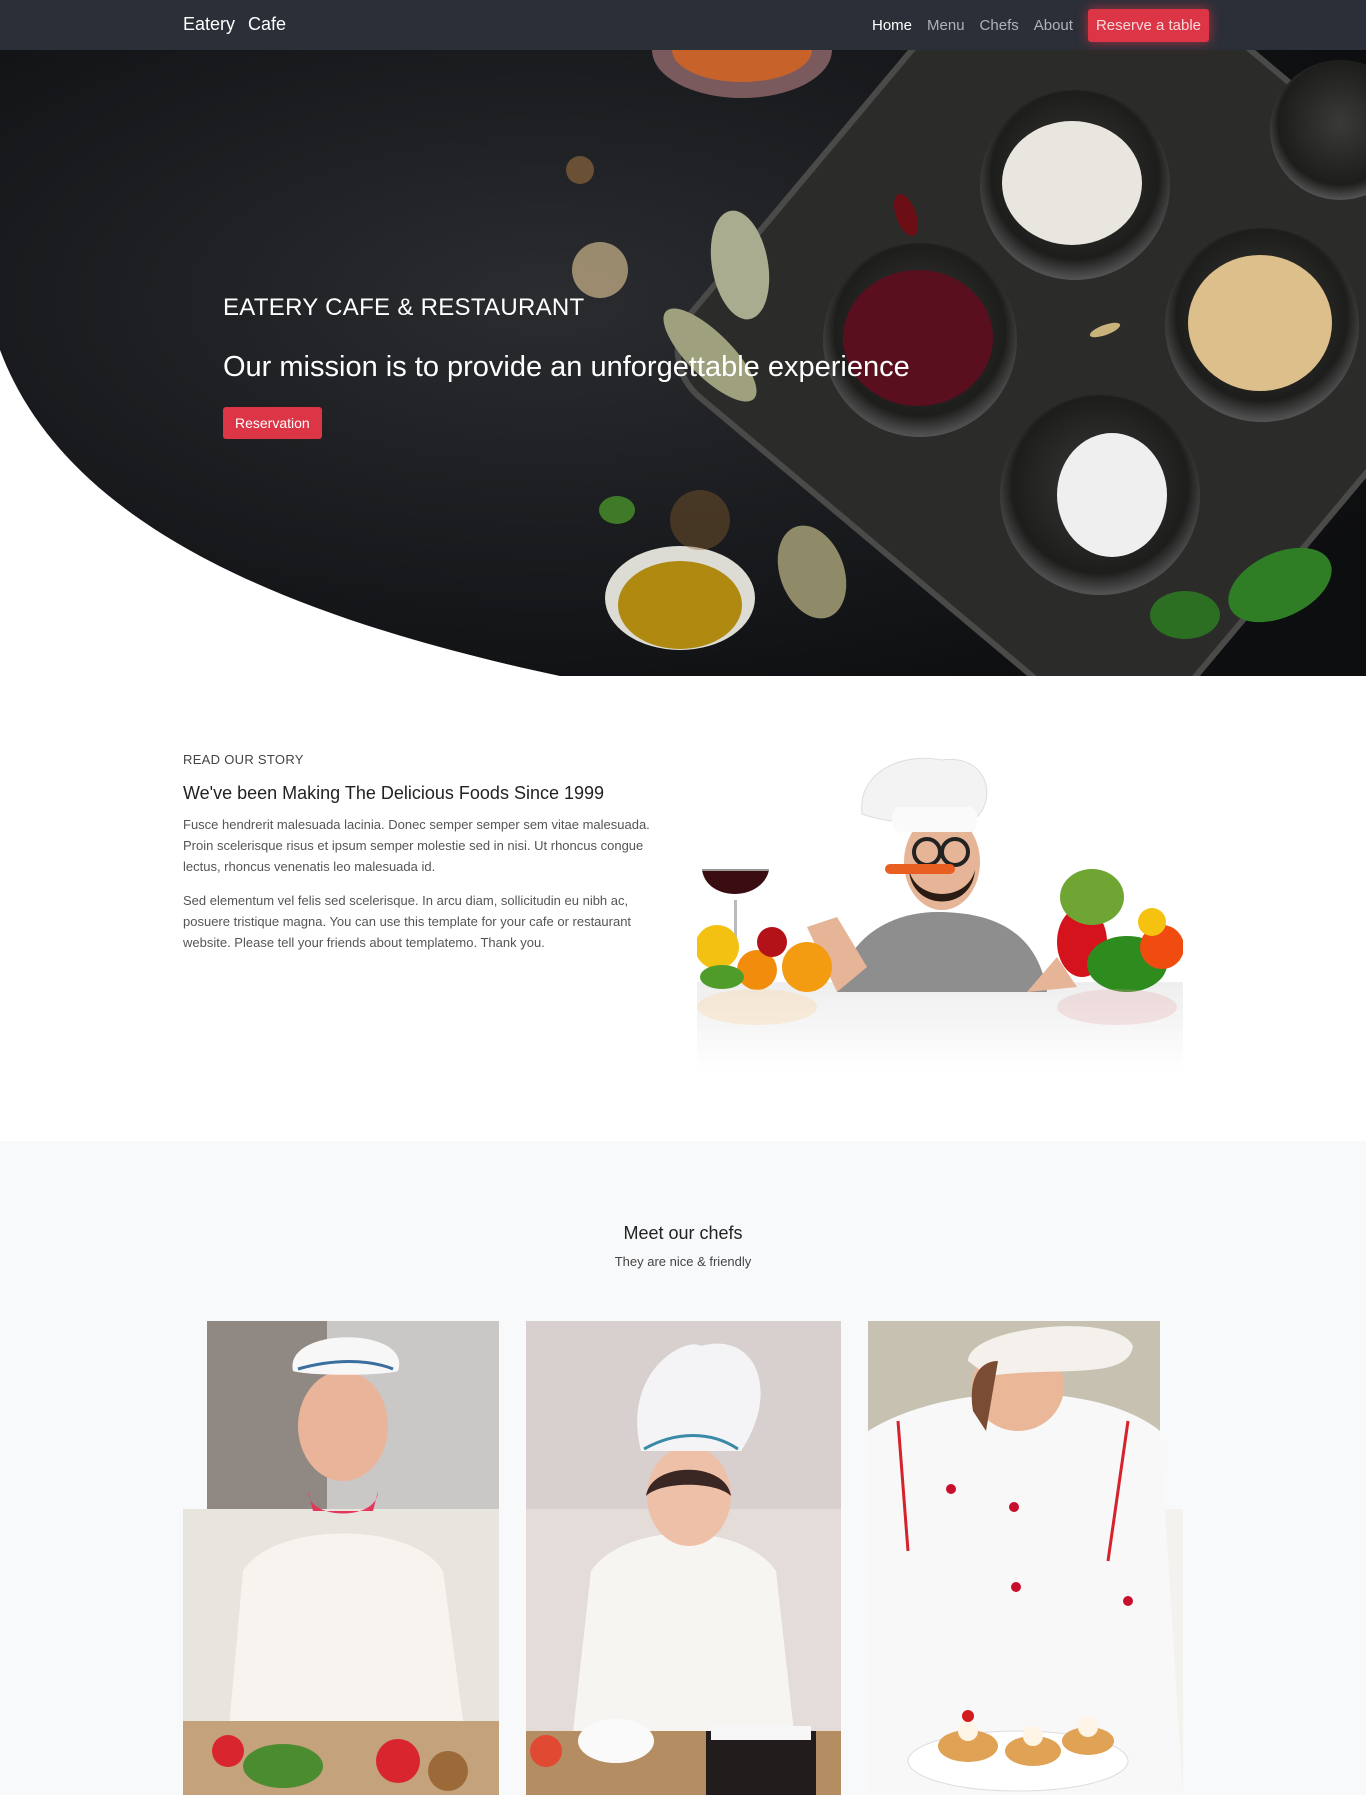 This screenshot has height=1795, width=1366. I want to click on brand-part1: Eatery, so click(209, 24).